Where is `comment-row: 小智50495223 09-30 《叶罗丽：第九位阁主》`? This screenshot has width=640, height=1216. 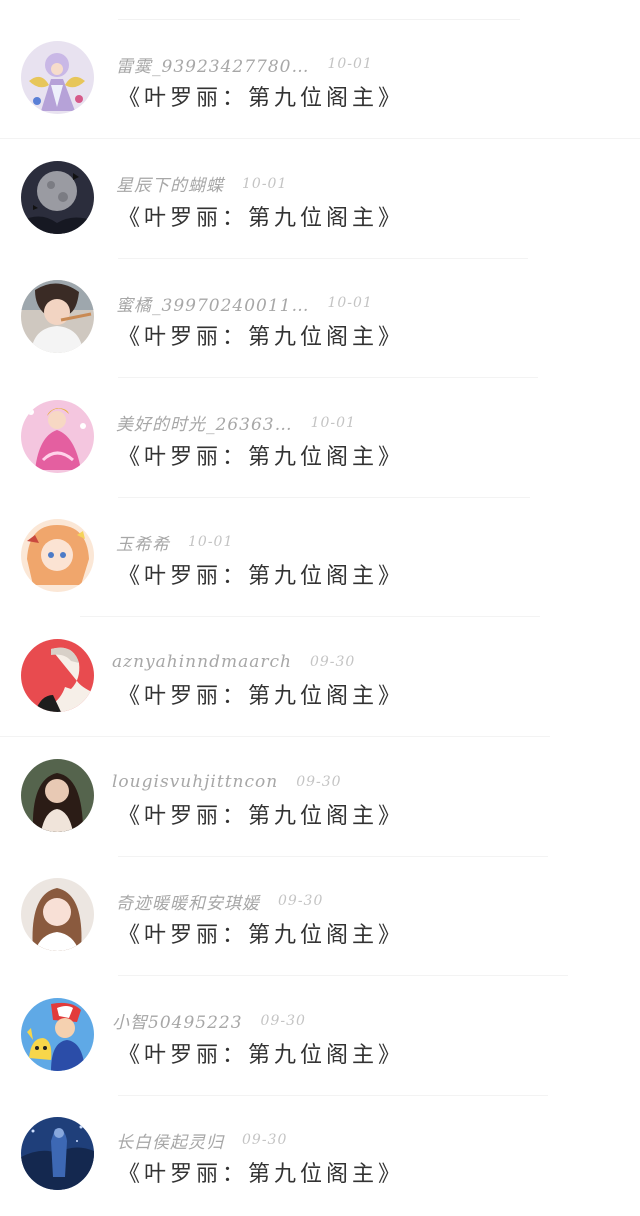 comment-row: 小智50495223 09-30 《叶罗丽：第九位阁主》 is located at coordinates (320, 1037).